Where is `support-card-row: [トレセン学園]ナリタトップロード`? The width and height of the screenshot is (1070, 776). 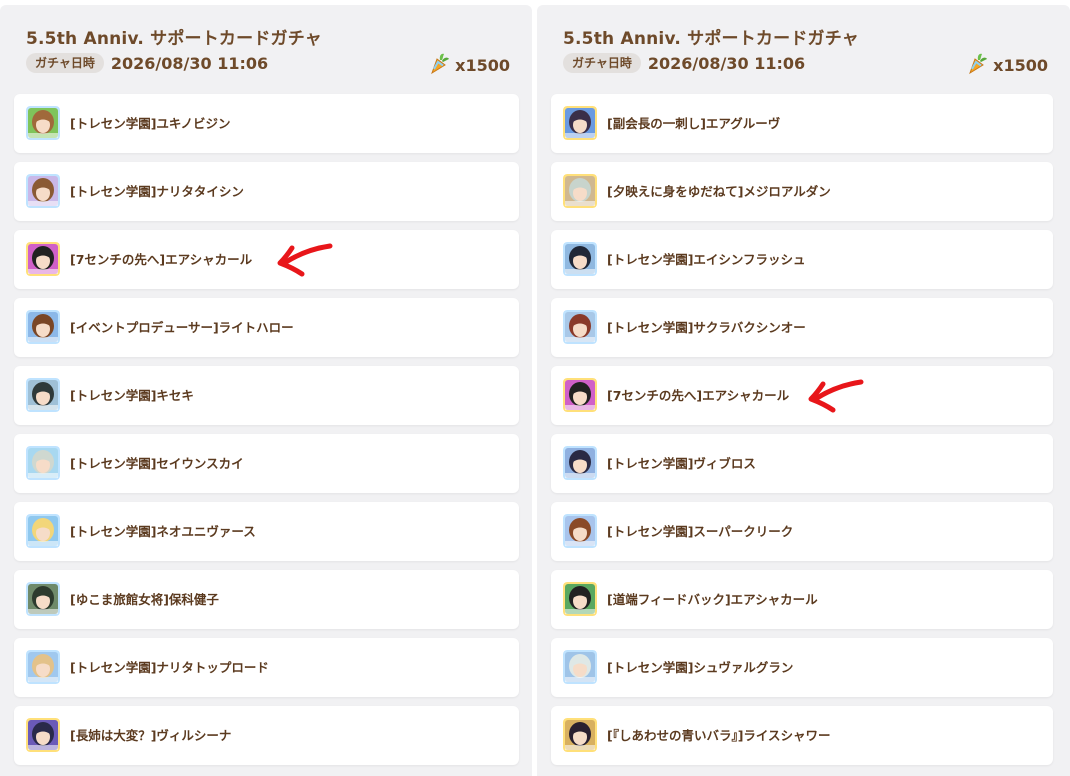
support-card-row: [トレセン学園]ナリタトップロード is located at coordinates (266, 667).